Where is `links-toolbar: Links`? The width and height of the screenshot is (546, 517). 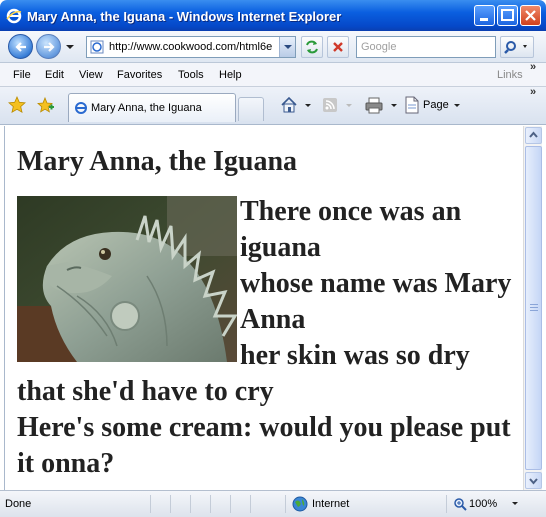 links-toolbar: Links is located at coordinates (510, 75).